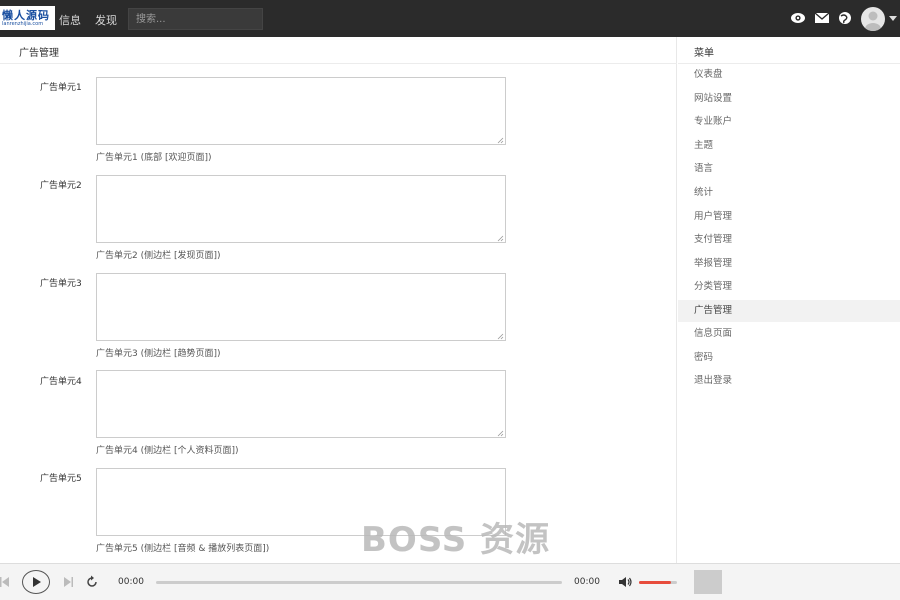  What do you see at coordinates (61, 479) in the screenshot?
I see `ad-unit-5-label: 广告单元5` at bounding box center [61, 479].